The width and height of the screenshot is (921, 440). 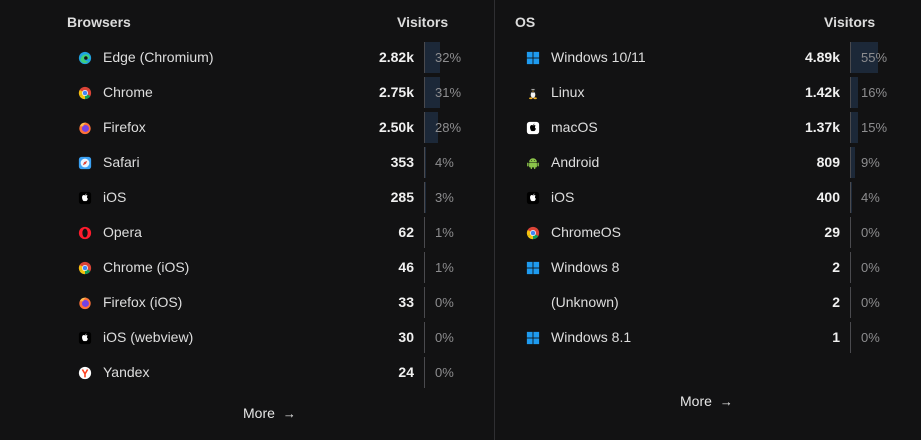 What do you see at coordinates (708, 338) in the screenshot?
I see `list-item: Windows 8.1 1 0%` at bounding box center [708, 338].